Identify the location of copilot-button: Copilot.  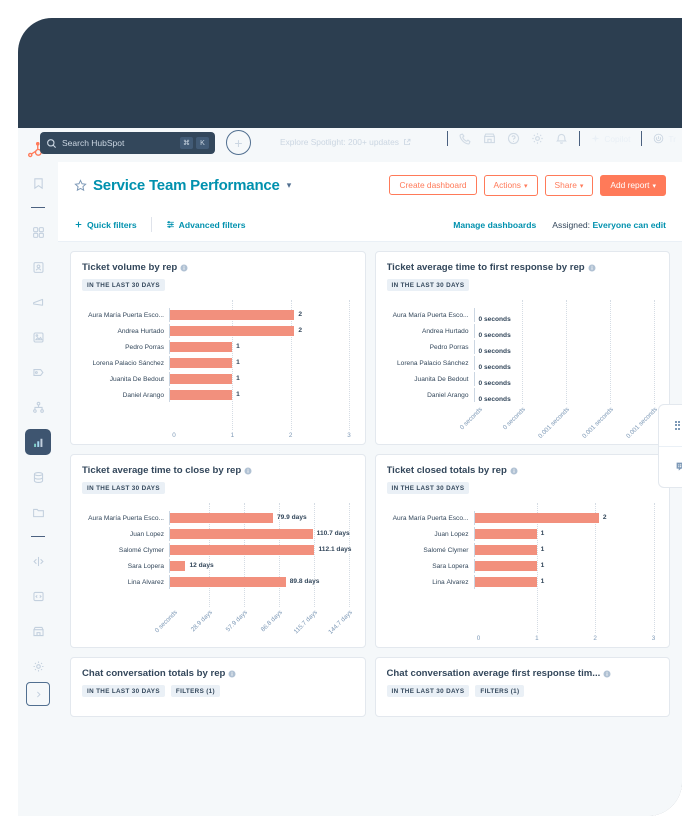
(610, 139).